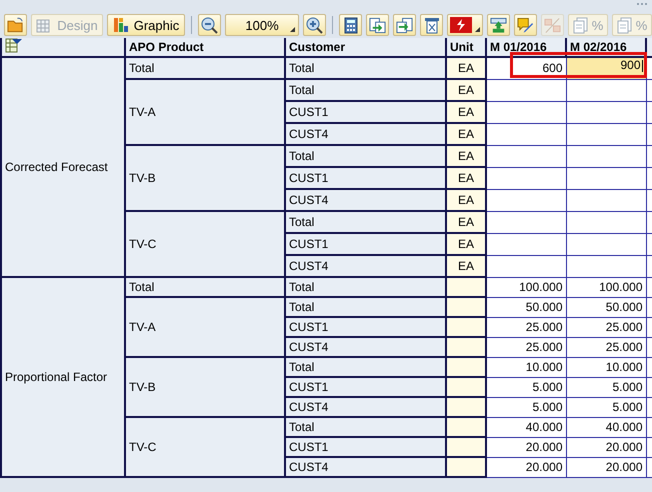 The image size is (652, 492). Describe the element at coordinates (365, 47) in the screenshot. I see `column-header: Customer` at that location.